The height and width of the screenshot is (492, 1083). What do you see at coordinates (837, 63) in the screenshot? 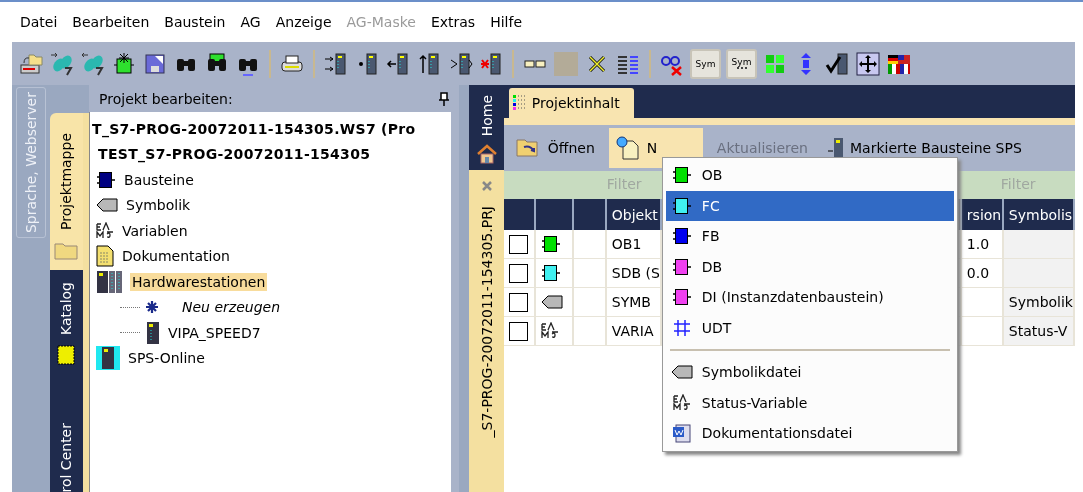
I see `check-module-icon` at bounding box center [837, 63].